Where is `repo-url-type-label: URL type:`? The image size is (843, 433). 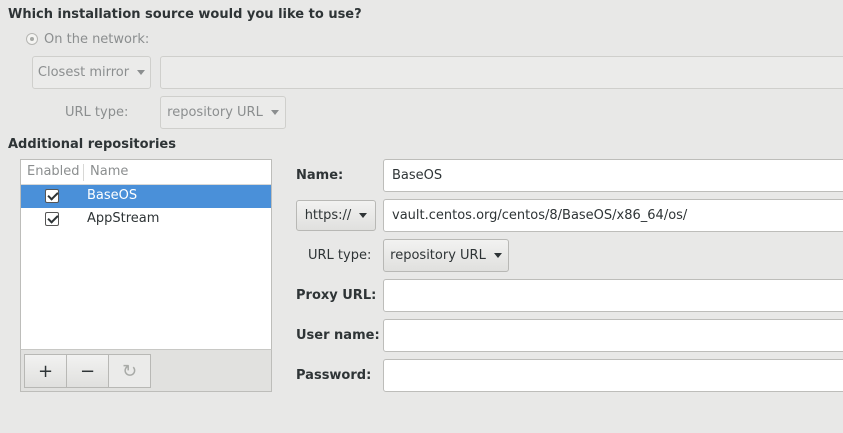 repo-url-type-label: URL type: is located at coordinates (340, 255).